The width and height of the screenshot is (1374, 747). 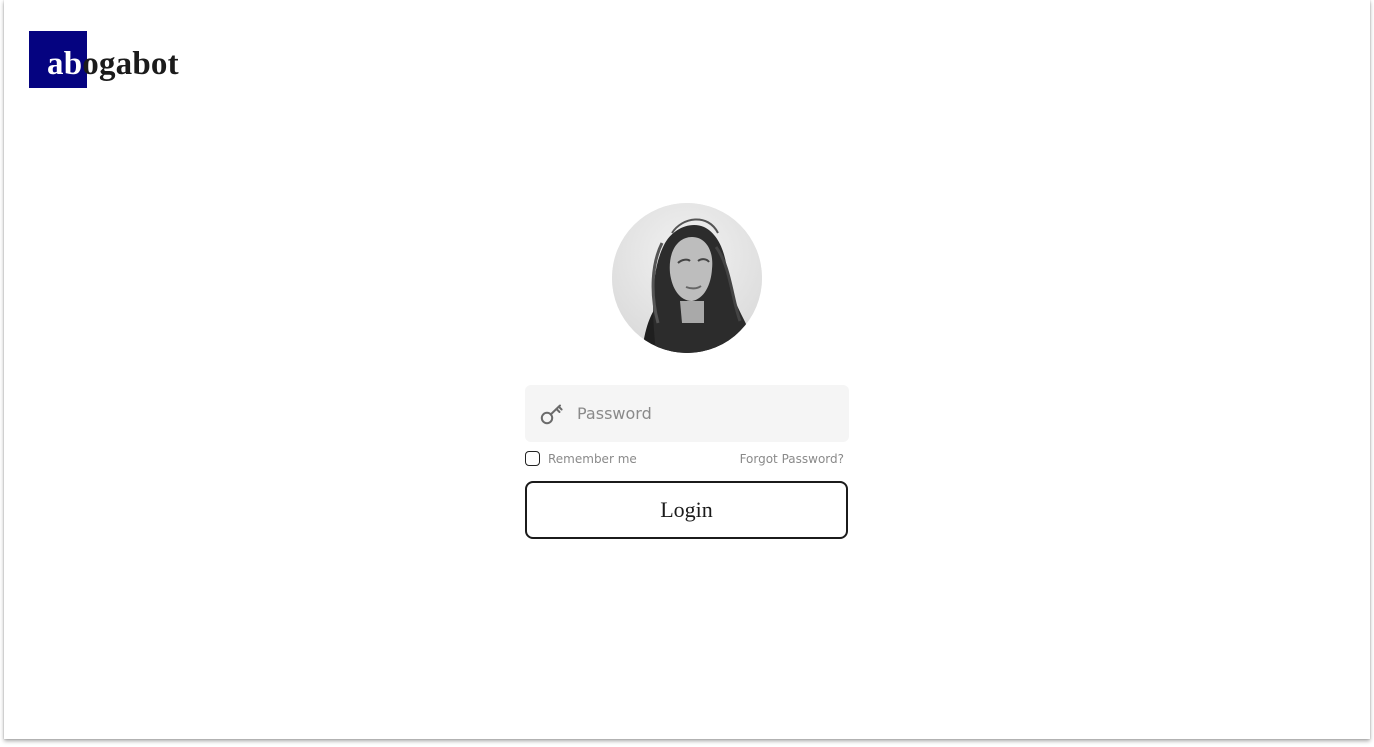 I want to click on password-input, so click(x=707, y=413).